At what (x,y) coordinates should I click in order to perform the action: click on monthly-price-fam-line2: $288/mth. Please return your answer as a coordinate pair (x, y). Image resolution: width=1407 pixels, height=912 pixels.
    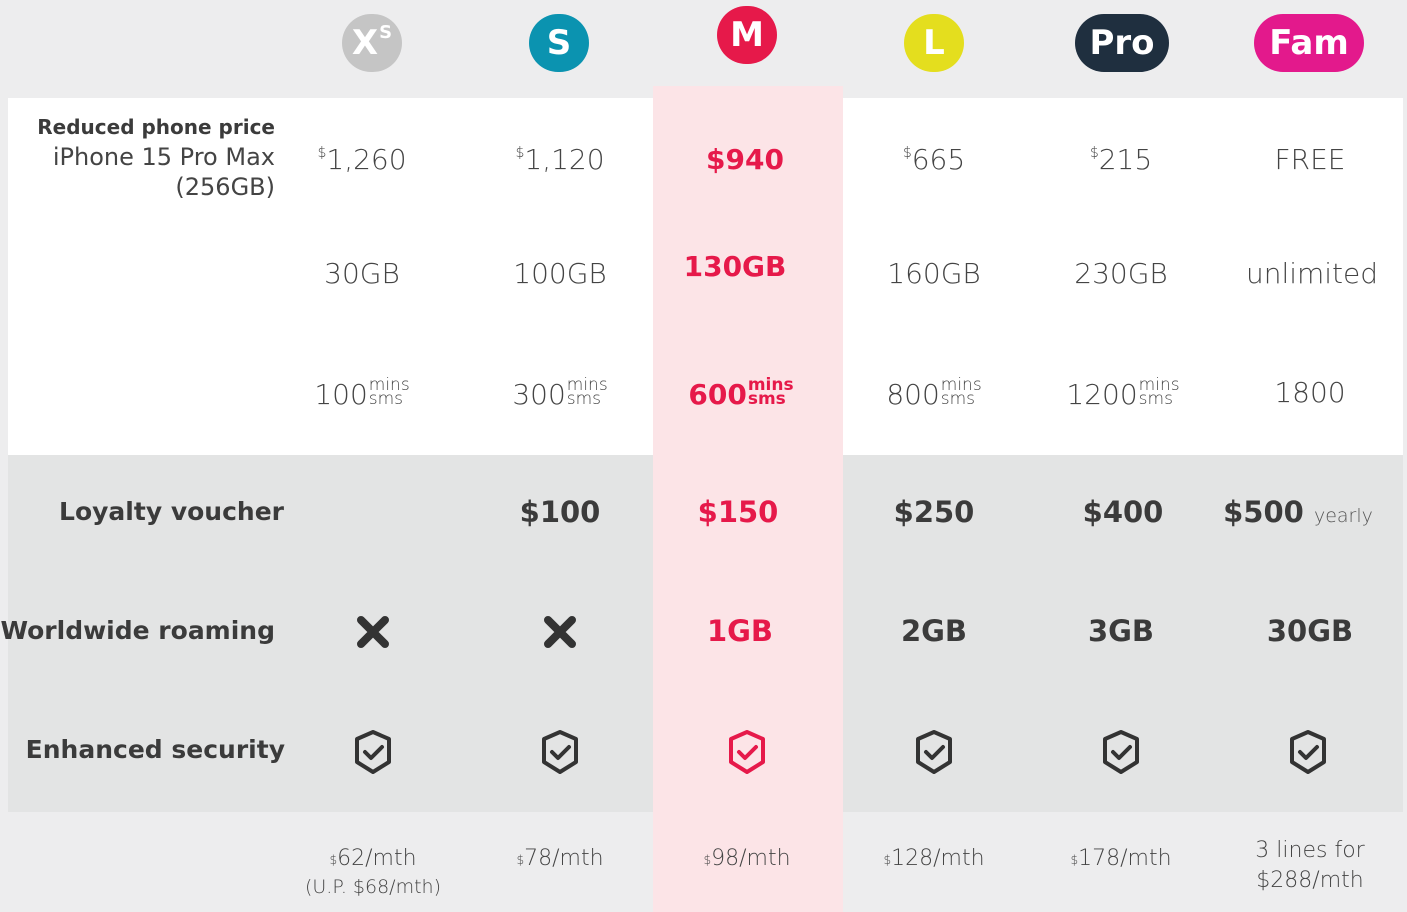
    Looking at the image, I should click on (1310, 880).